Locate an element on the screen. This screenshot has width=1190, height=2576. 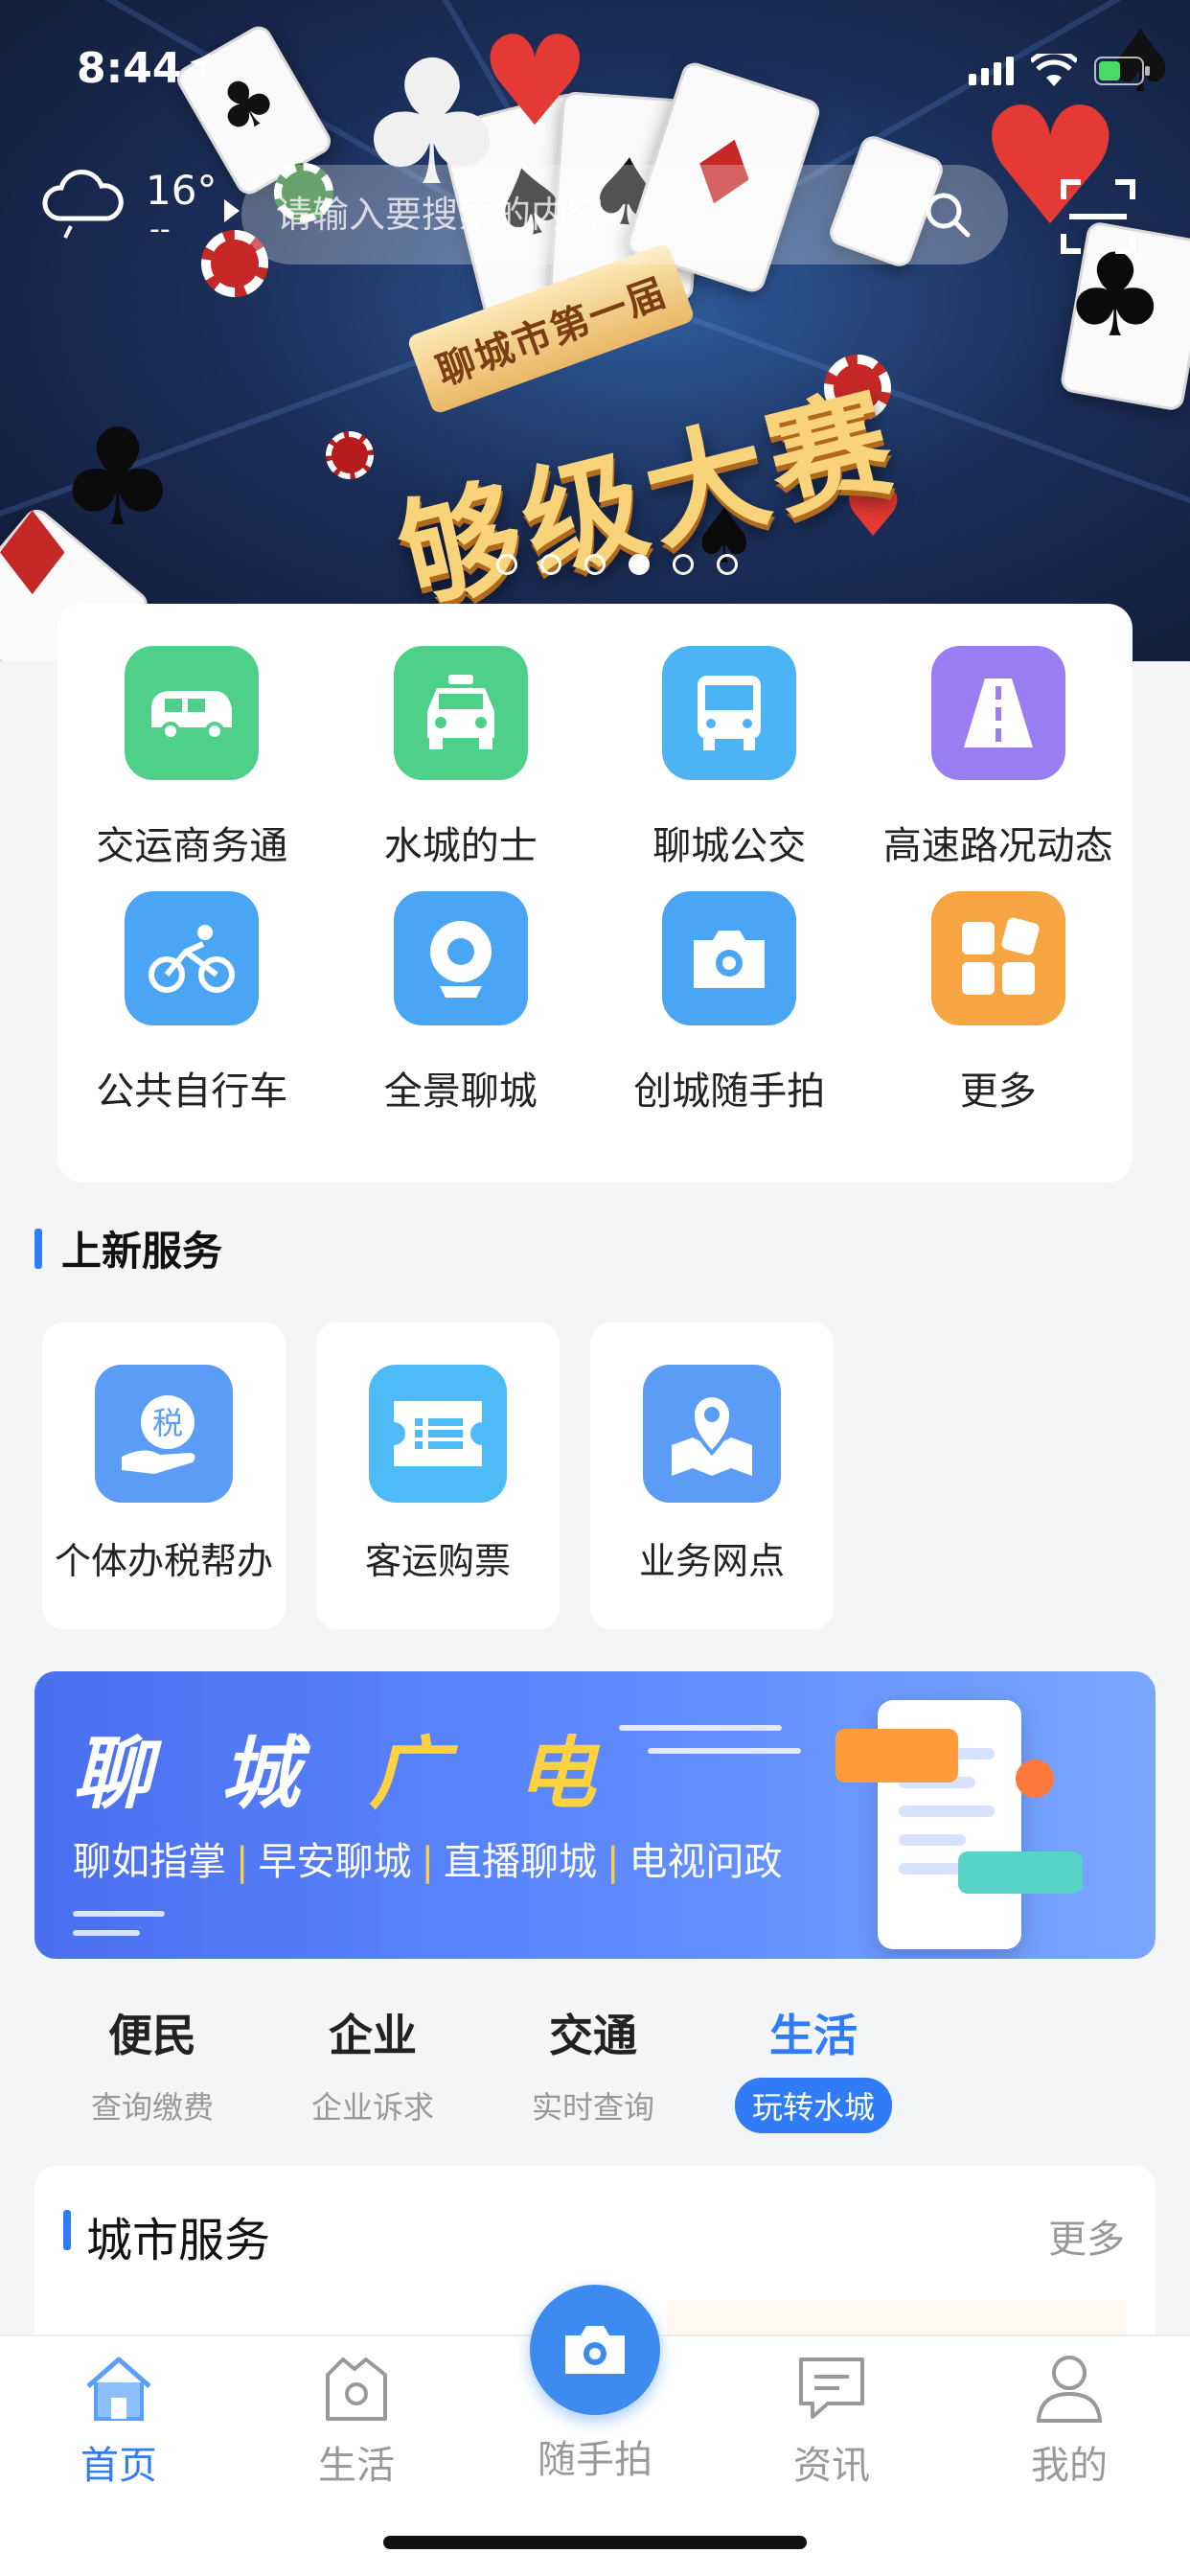
service-label: 更多 is located at coordinates (998, 1092).